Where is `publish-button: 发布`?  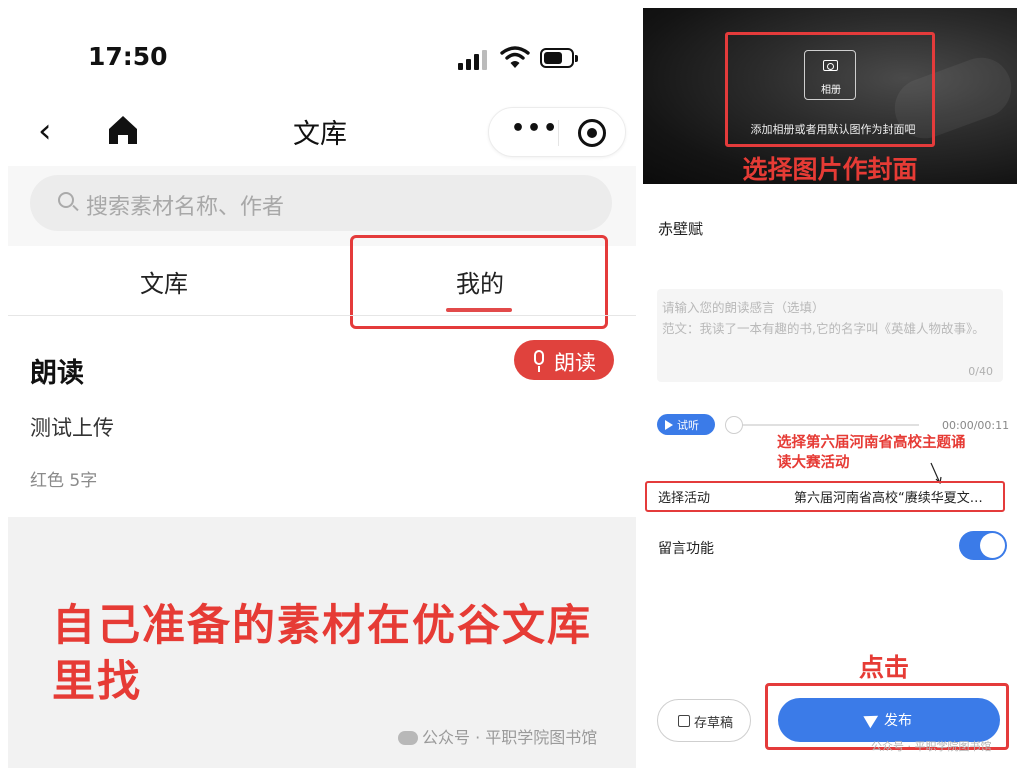
publish-button: 发布 is located at coordinates (889, 720).